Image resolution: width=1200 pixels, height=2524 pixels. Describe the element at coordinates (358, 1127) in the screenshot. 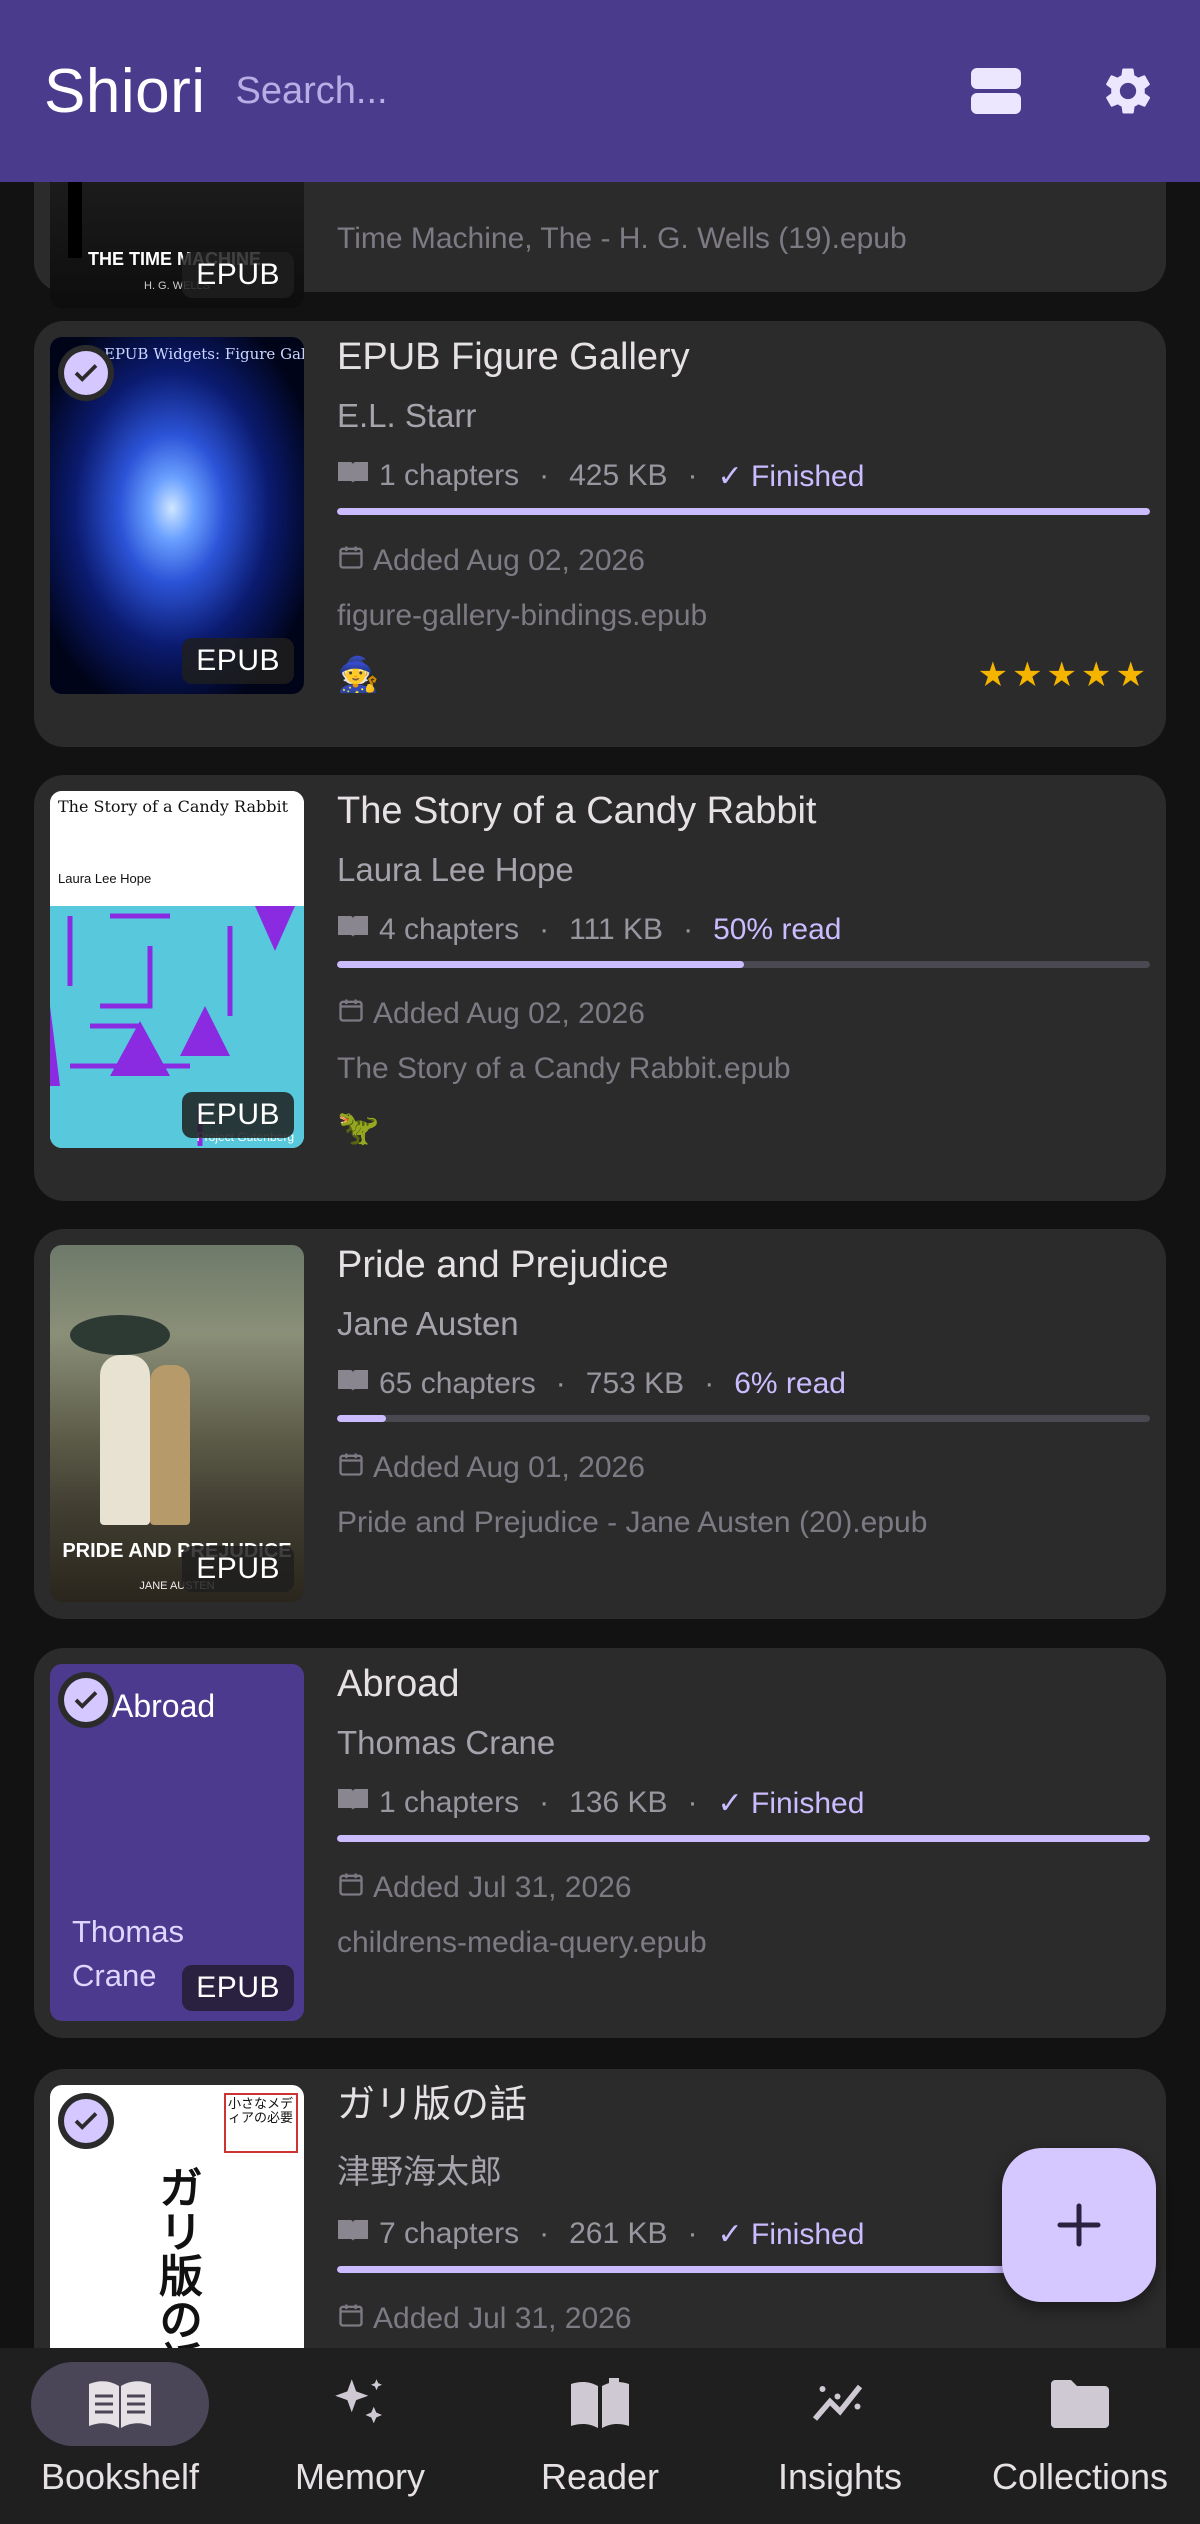

I see `dinosaur-emoji-icon: 🦖` at that location.